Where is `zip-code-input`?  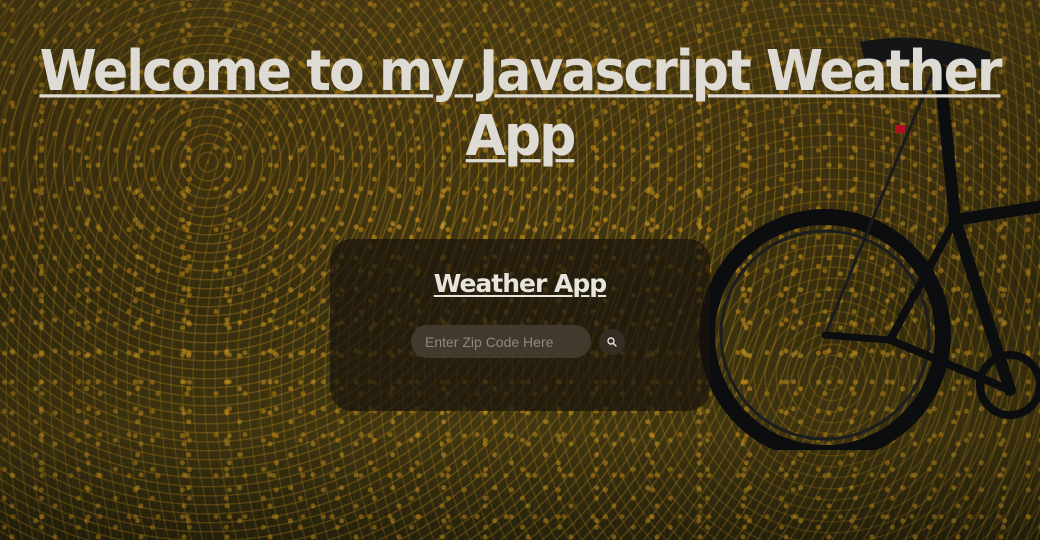
zip-code-input is located at coordinates (501, 341).